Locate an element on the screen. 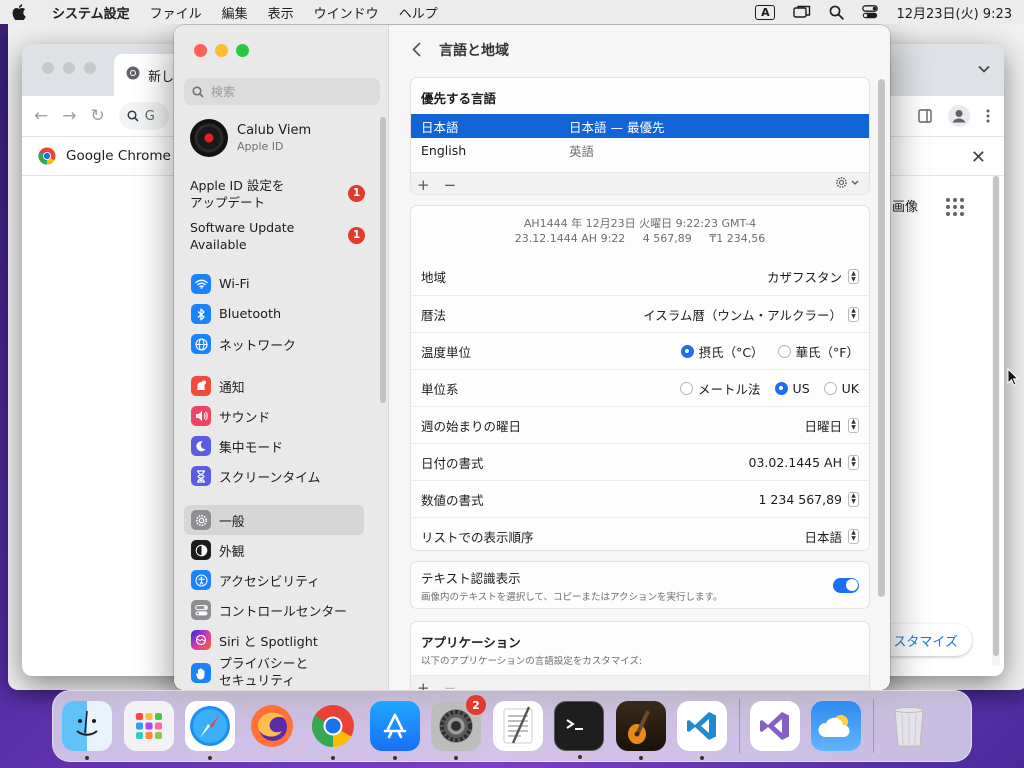  reload-icon: ↻ is located at coordinates (98, 116).